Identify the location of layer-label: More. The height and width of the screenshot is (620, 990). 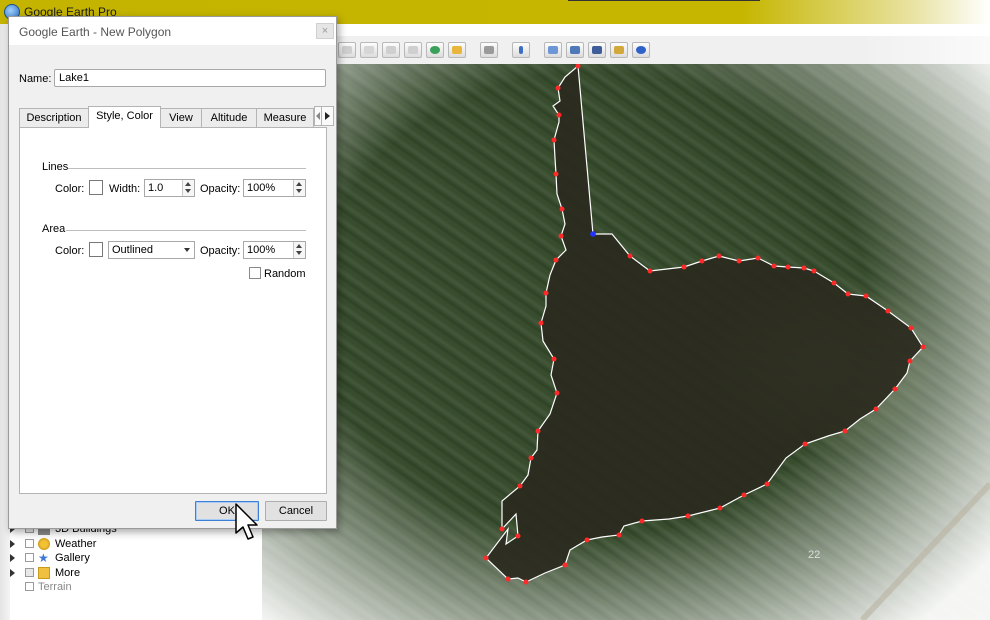
(68, 572).